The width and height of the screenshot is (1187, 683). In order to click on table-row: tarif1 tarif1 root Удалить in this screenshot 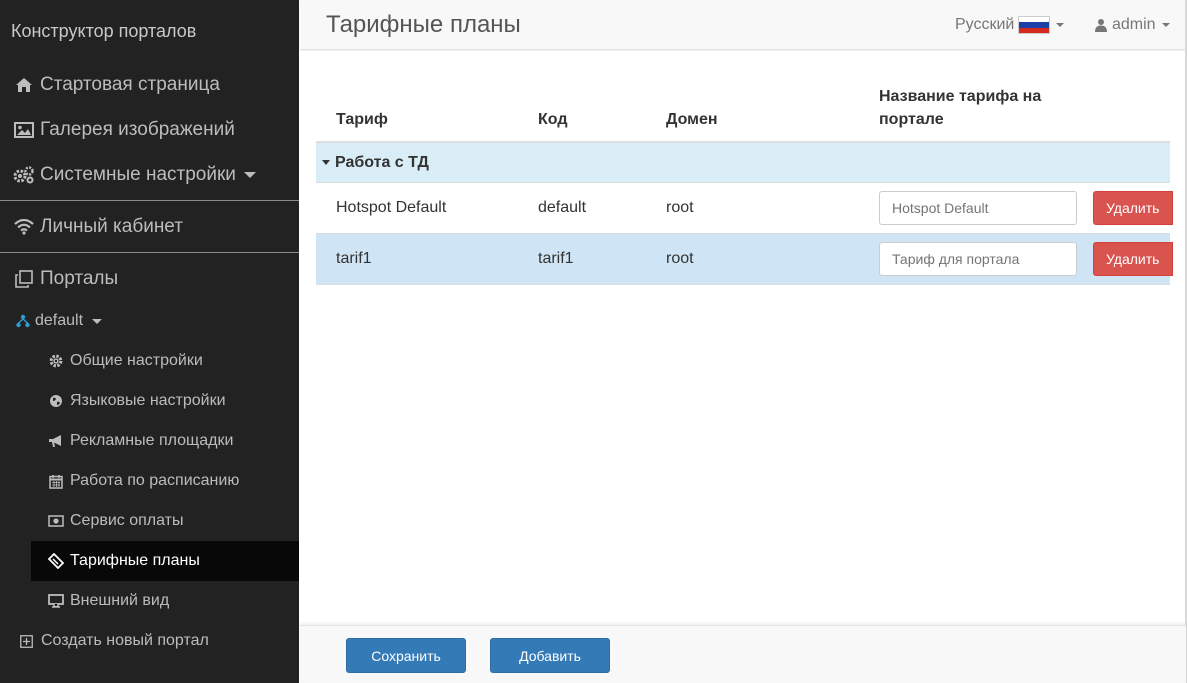, I will do `click(744, 259)`.